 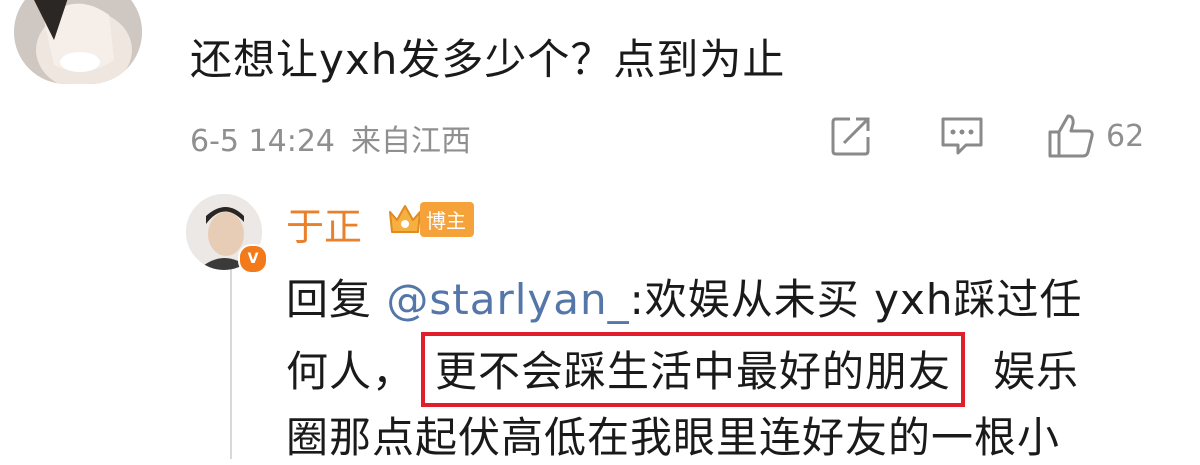 I want to click on like-button: 62, so click(x=1095, y=136).